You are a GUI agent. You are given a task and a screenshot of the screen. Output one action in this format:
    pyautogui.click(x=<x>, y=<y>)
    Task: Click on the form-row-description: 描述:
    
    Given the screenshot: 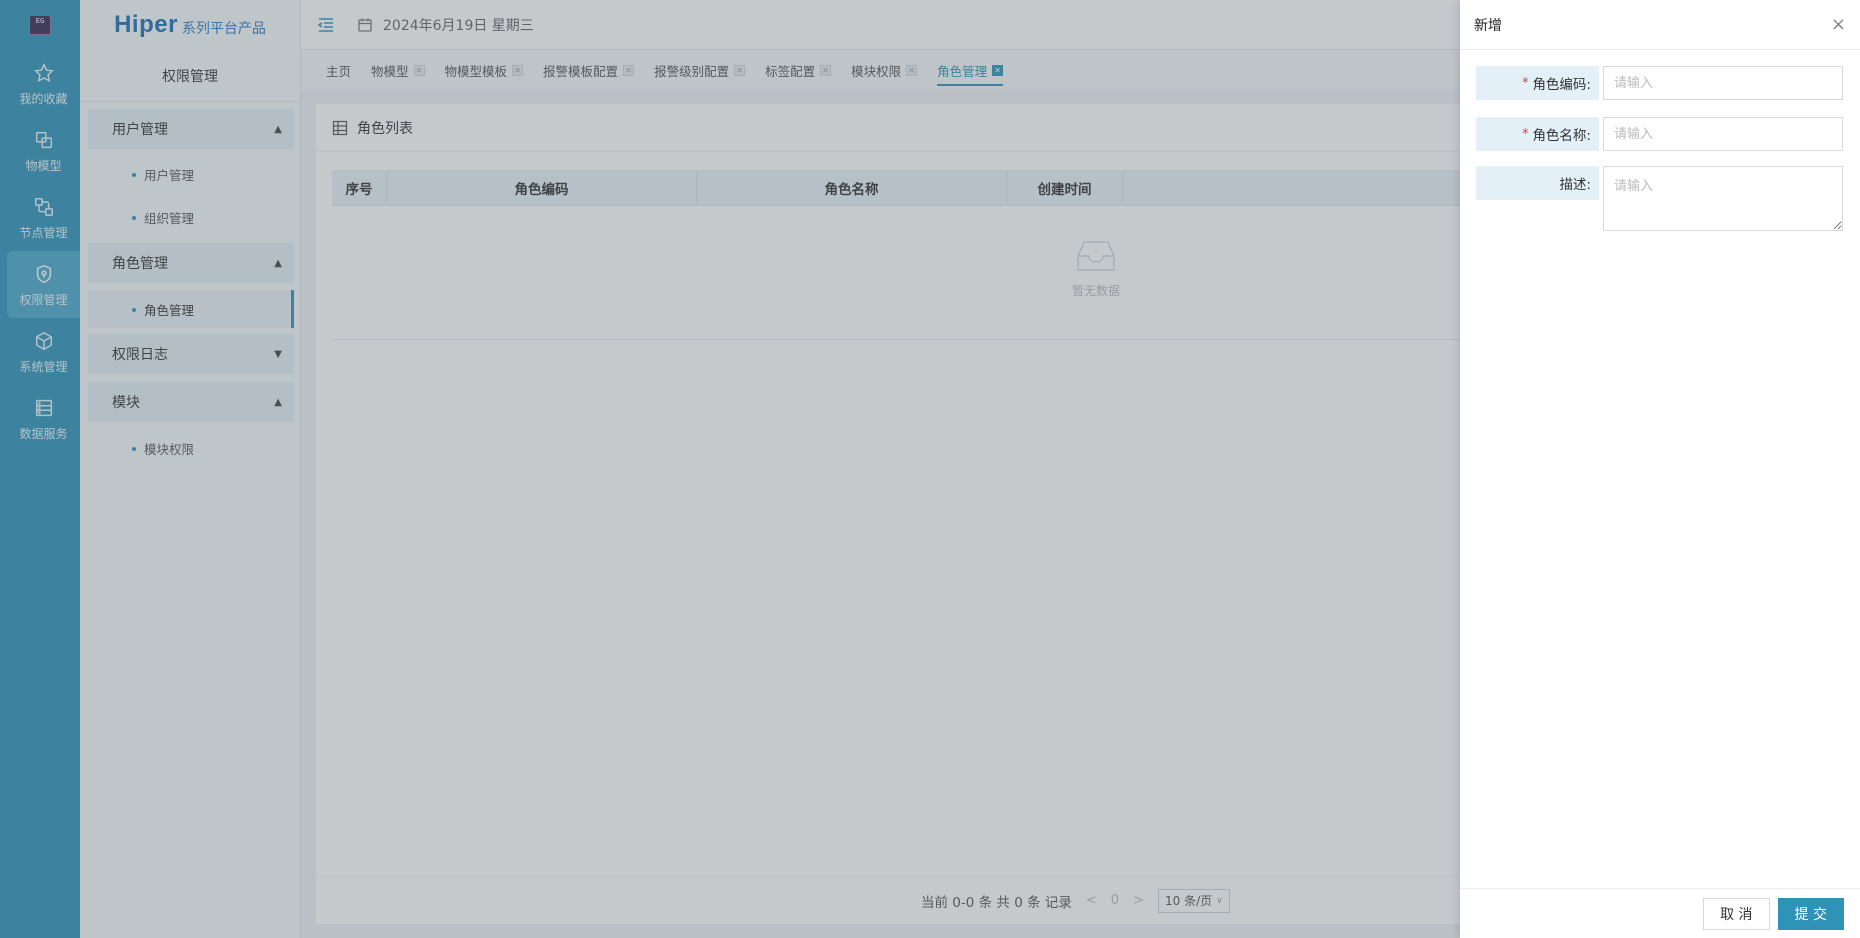 What is the action you would take?
    pyautogui.click(x=1661, y=198)
    